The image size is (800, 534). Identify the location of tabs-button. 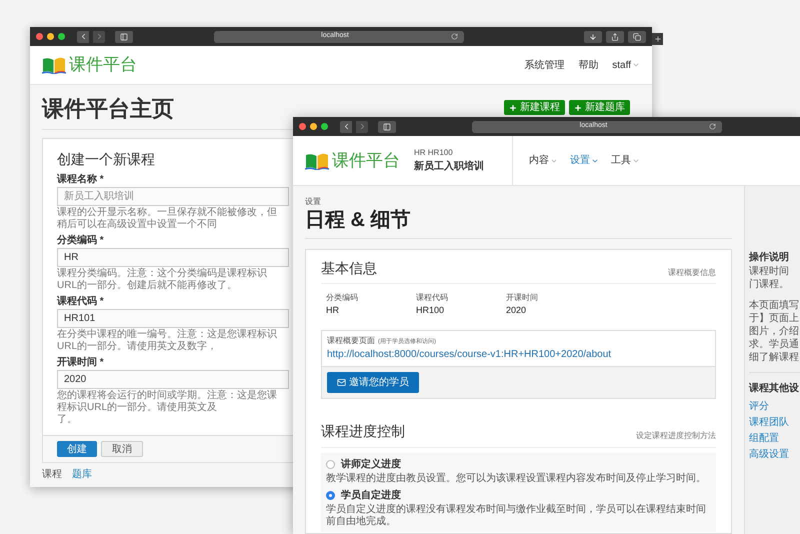
(637, 36).